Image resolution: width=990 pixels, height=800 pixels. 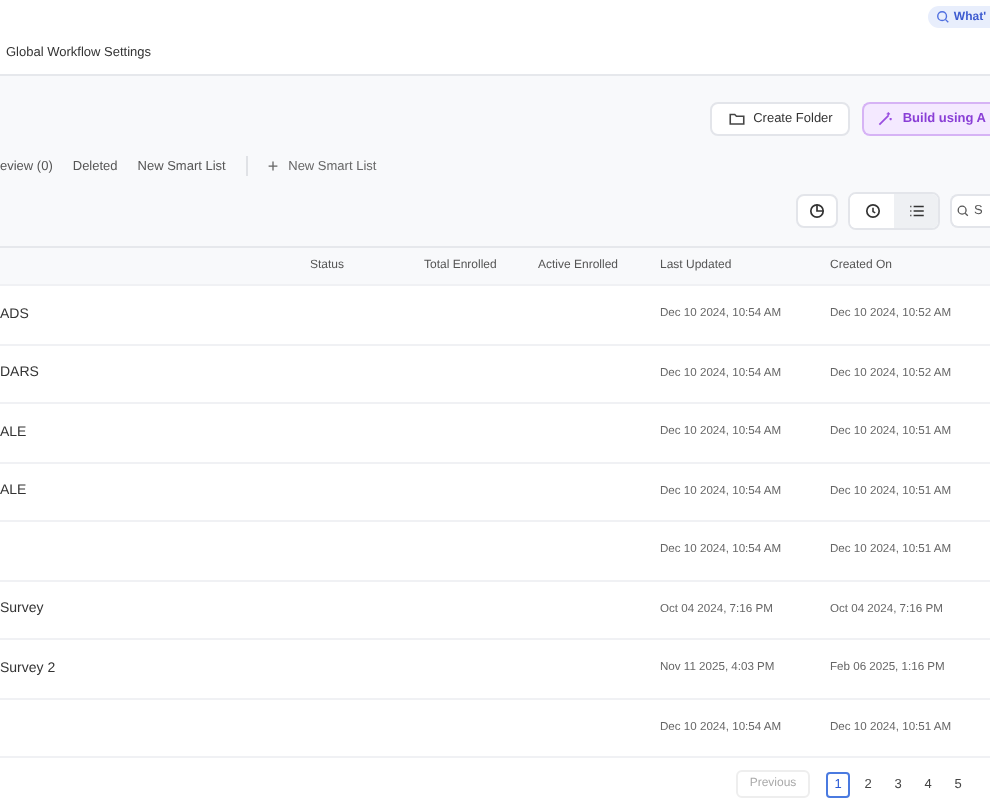 I want to click on clock-icon, so click(x=872, y=210).